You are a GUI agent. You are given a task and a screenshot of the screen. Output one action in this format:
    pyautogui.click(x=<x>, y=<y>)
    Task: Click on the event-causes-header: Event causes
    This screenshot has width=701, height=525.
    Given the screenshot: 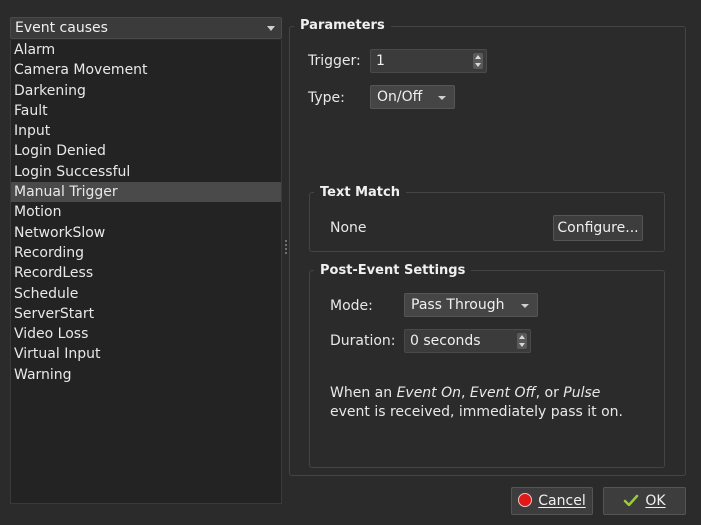 What is the action you would take?
    pyautogui.click(x=146, y=28)
    